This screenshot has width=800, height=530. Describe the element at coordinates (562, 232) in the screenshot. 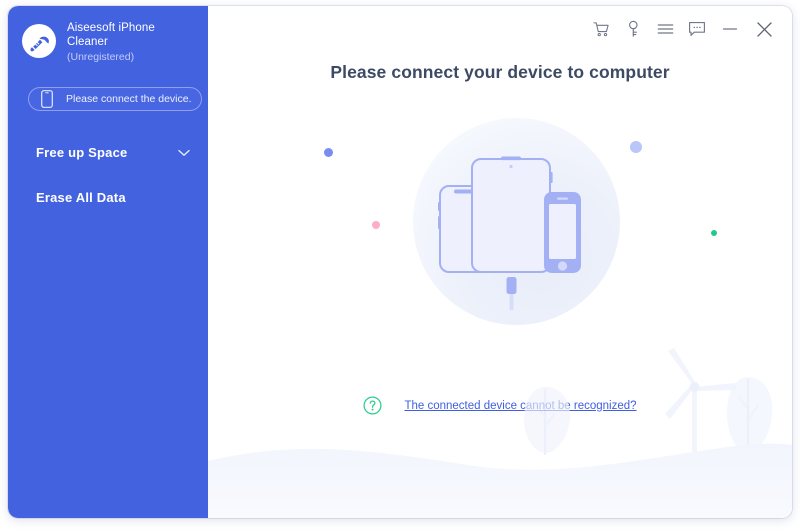

I see `iphone-home-device` at that location.